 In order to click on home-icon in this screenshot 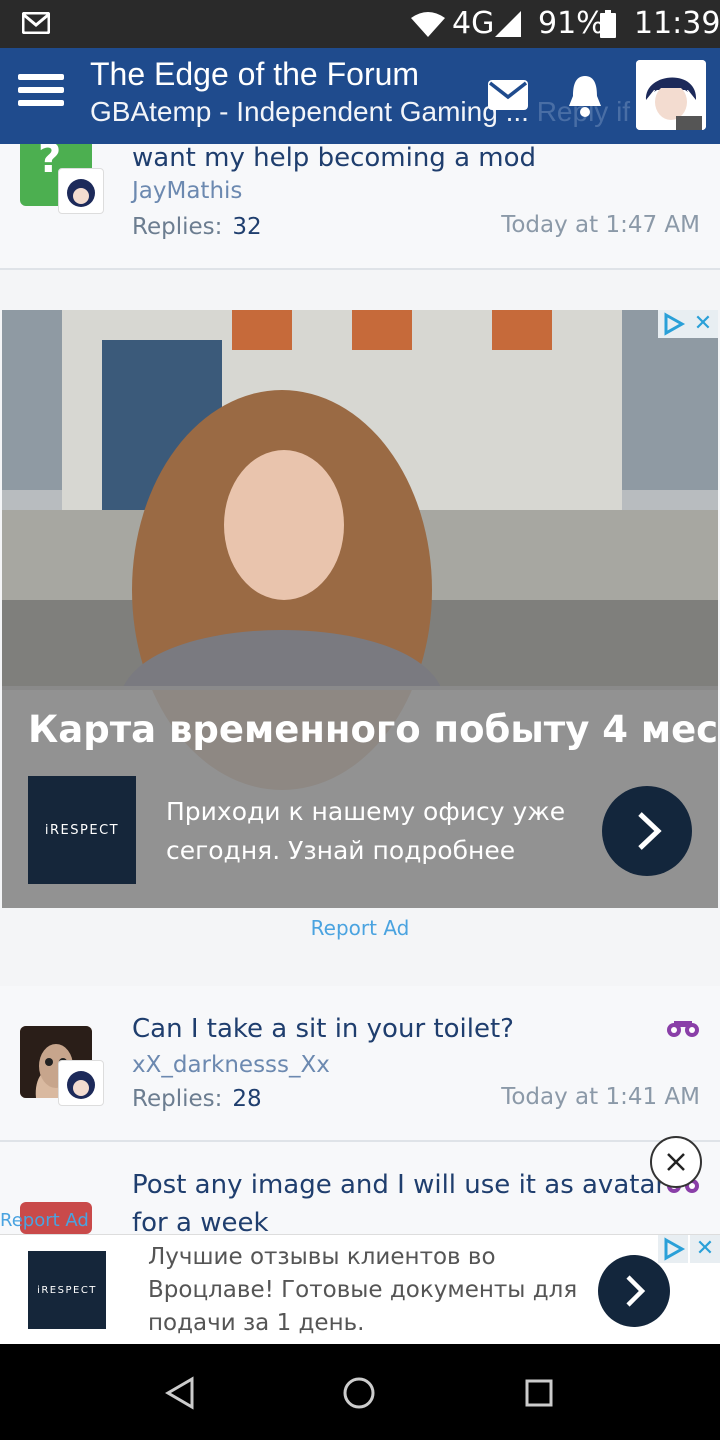, I will do `click(359, 1393)`.